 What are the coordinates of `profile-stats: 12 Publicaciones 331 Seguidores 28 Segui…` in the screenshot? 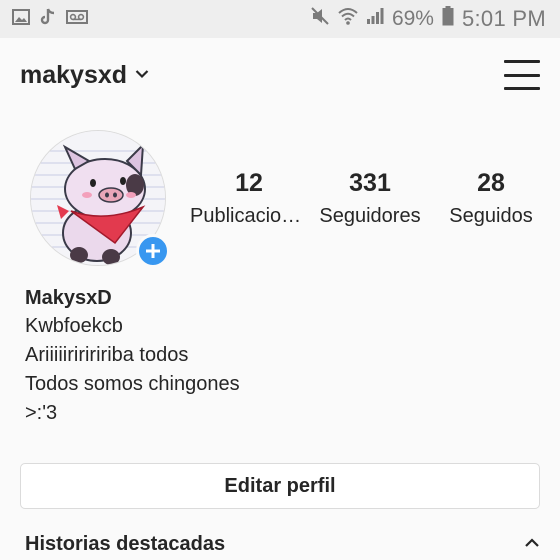 It's located at (370, 198).